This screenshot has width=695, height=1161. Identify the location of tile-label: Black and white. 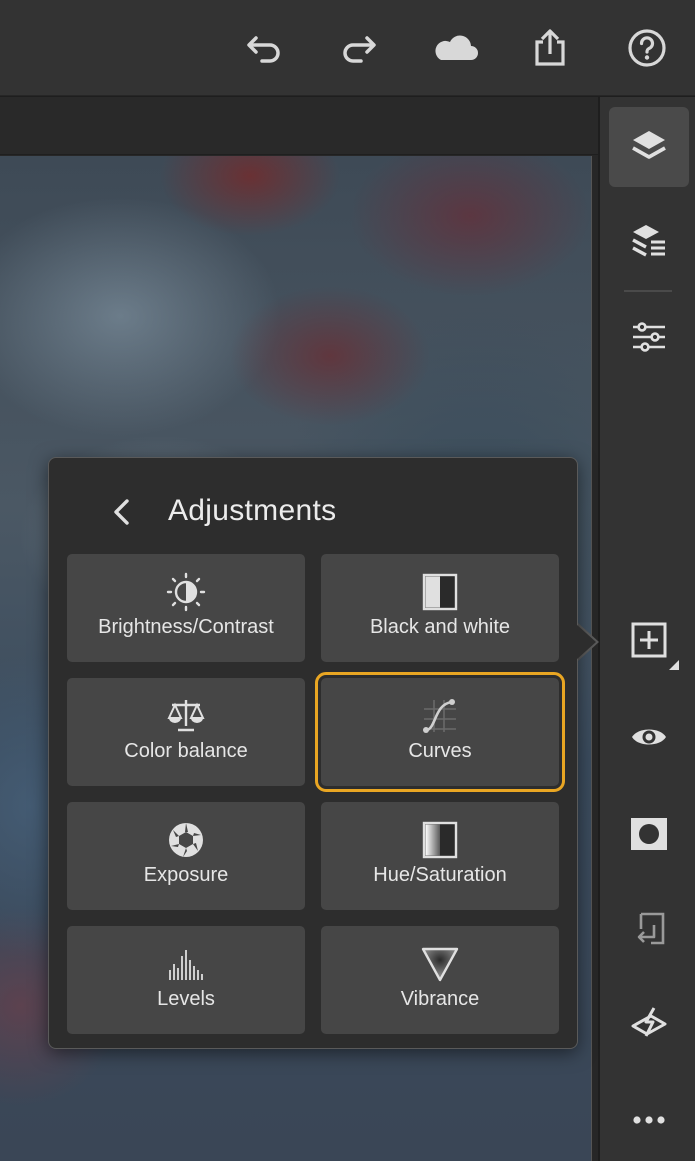
(440, 627).